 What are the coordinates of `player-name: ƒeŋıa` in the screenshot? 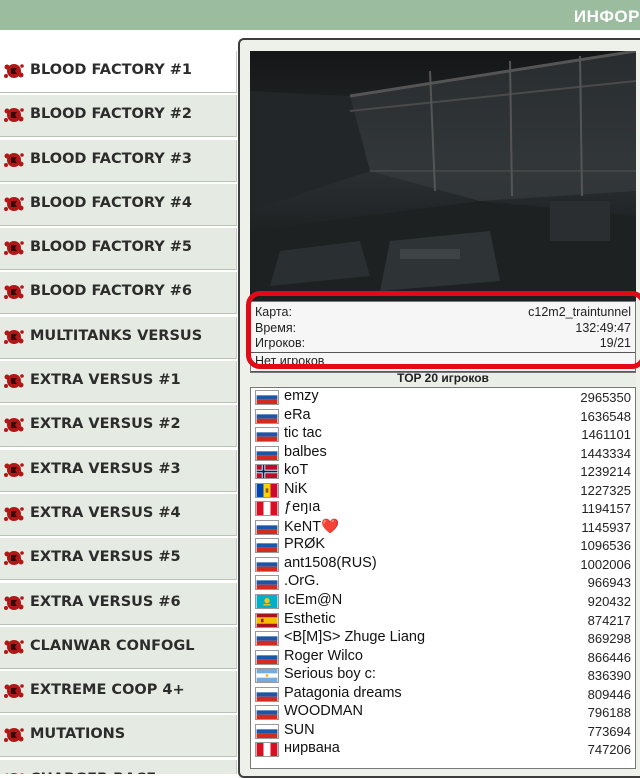 It's located at (302, 507).